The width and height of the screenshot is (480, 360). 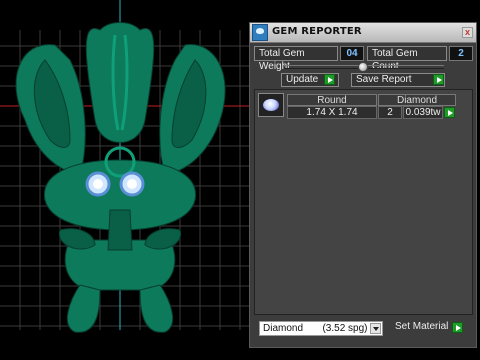 I want to click on table-cell-count: 2, so click(x=390, y=112).